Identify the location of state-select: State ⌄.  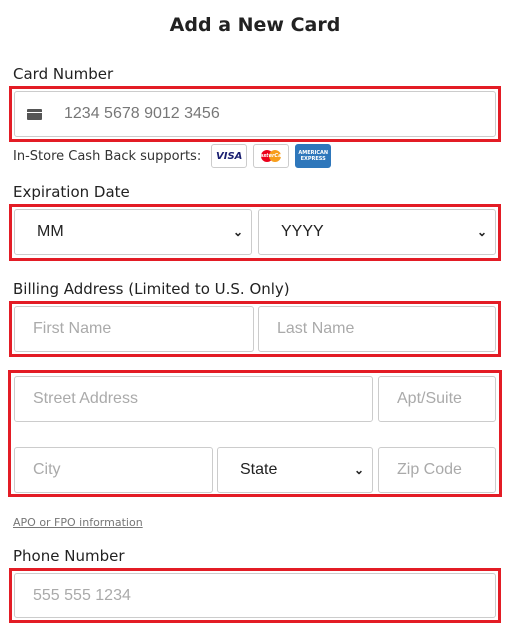
(295, 470).